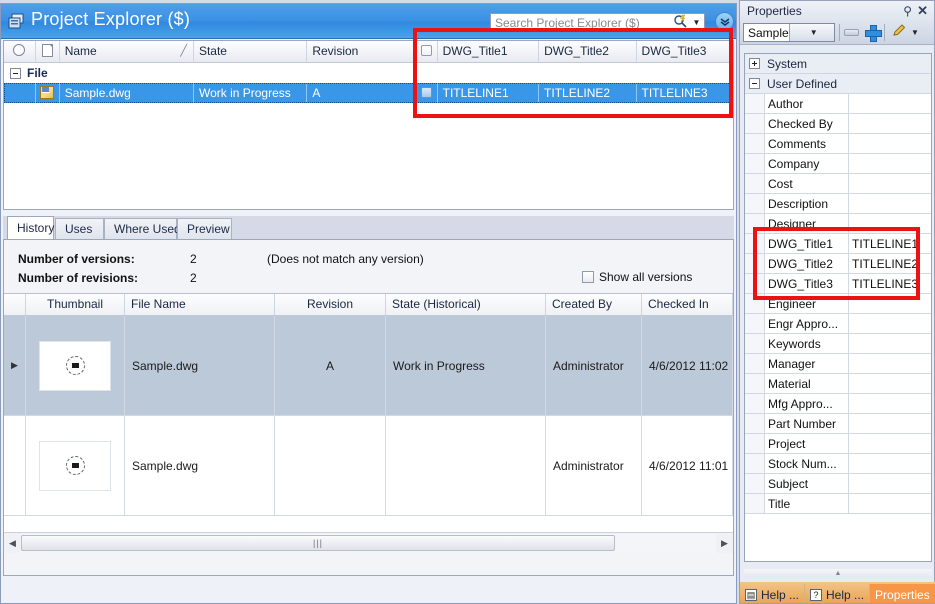 This screenshot has width=935, height=604. Describe the element at coordinates (902, 593) in the screenshot. I see `tab-properties: Properties` at that location.